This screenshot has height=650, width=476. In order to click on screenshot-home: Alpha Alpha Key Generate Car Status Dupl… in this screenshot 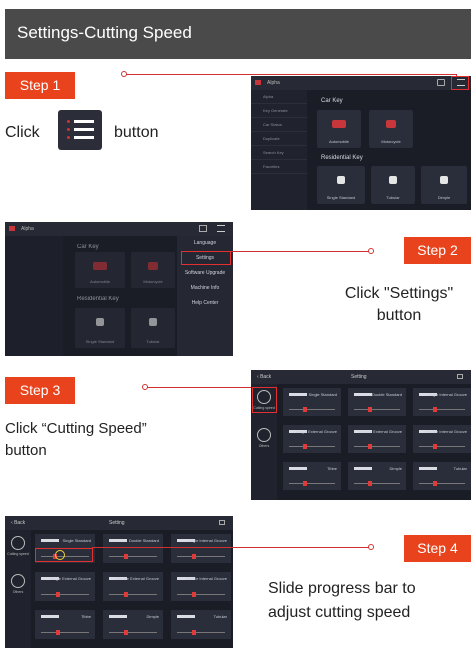, I will do `click(361, 143)`.